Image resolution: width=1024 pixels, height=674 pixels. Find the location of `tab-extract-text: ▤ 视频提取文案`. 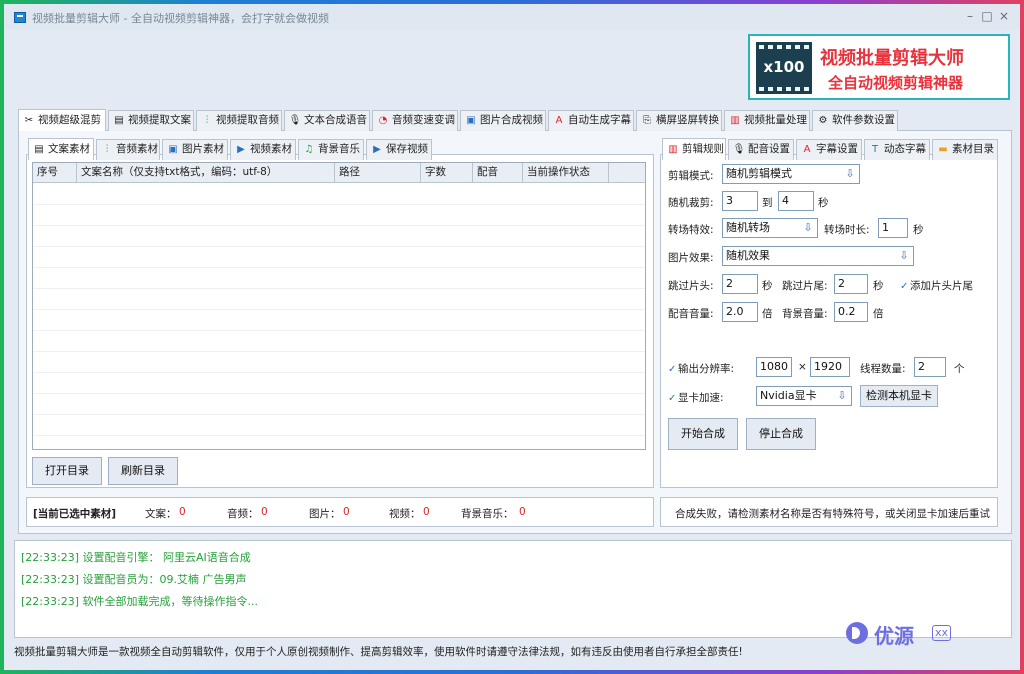

tab-extract-text: ▤ 视频提取文案 is located at coordinates (151, 120).